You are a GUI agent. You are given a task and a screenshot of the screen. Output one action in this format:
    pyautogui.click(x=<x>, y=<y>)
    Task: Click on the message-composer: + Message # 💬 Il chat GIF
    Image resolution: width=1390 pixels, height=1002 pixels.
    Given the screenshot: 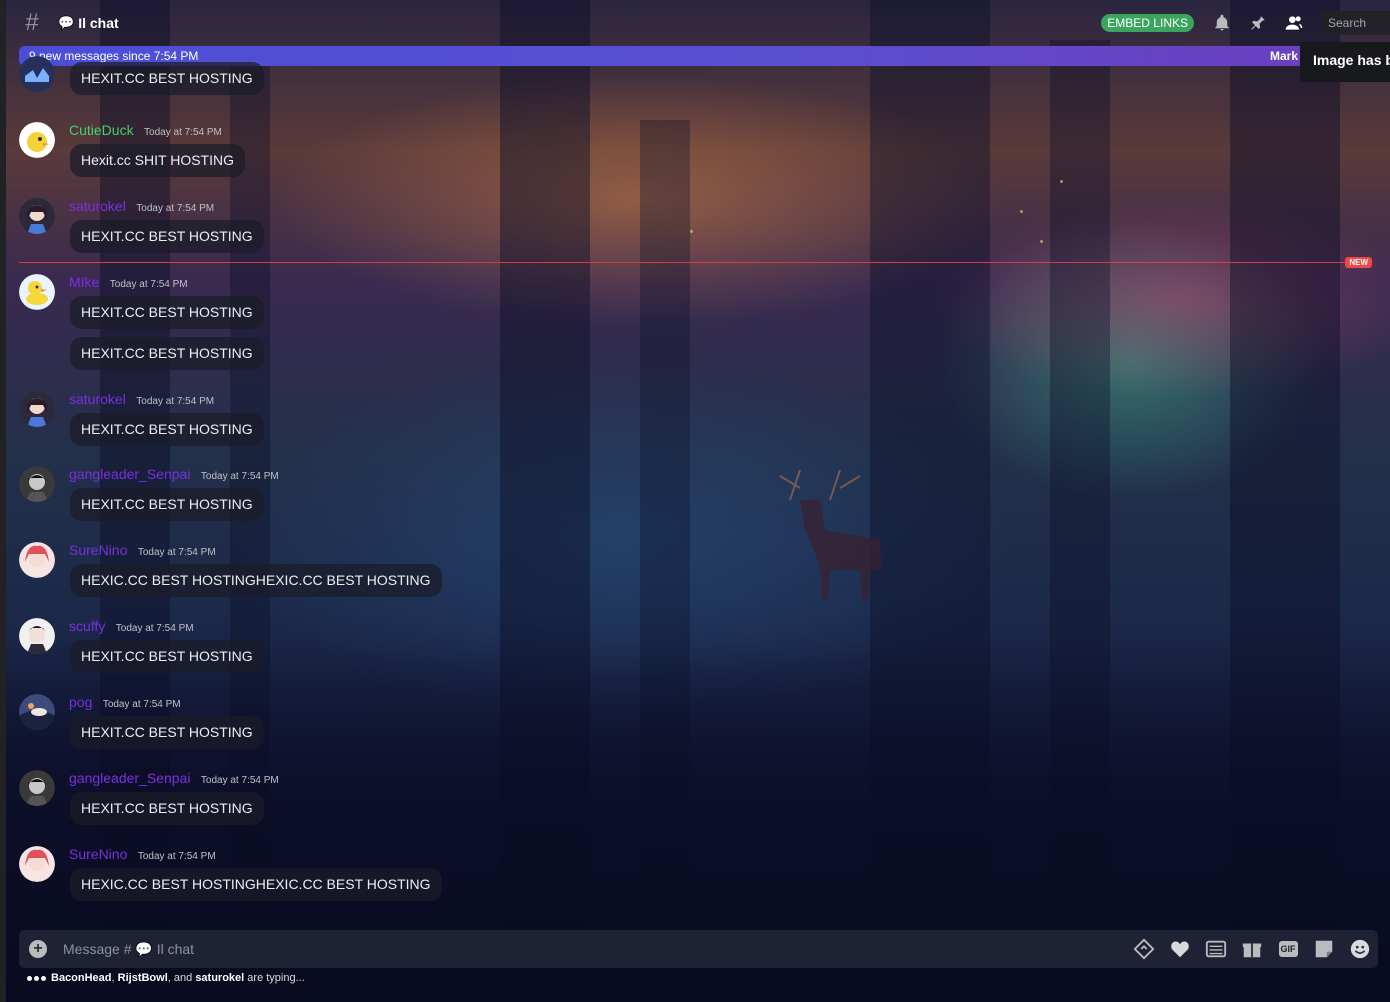 What is the action you would take?
    pyautogui.click(x=698, y=949)
    